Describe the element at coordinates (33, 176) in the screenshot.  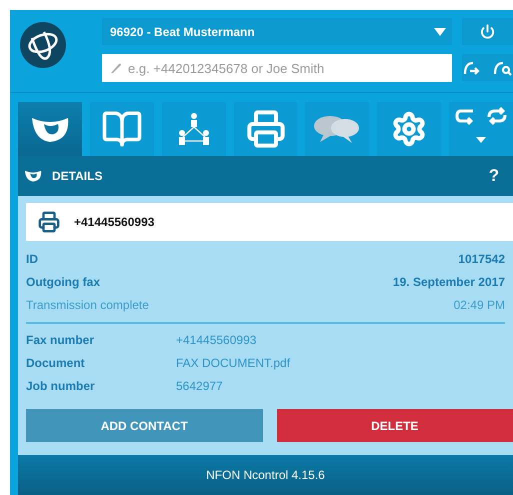
I see `horn-icon` at that location.